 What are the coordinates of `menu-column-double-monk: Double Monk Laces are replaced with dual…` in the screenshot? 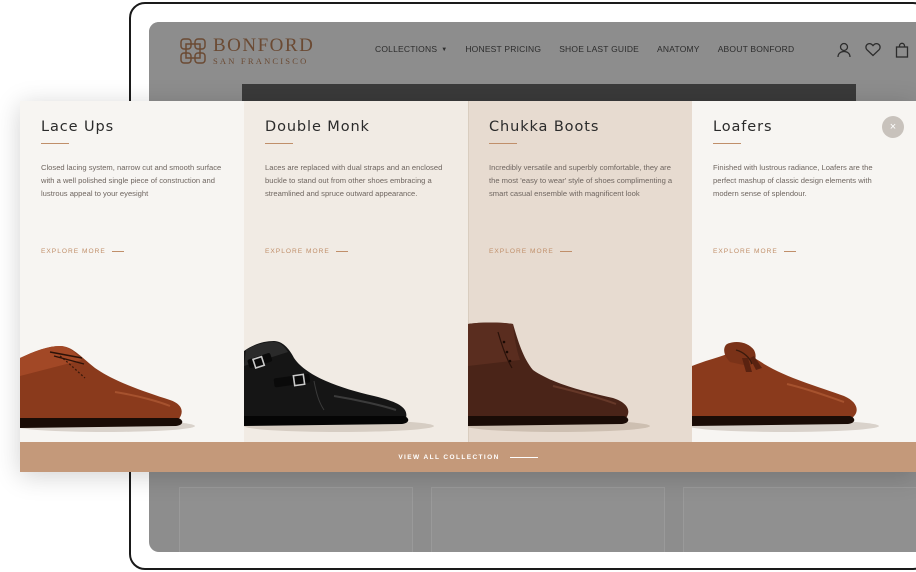 It's located at (356, 271).